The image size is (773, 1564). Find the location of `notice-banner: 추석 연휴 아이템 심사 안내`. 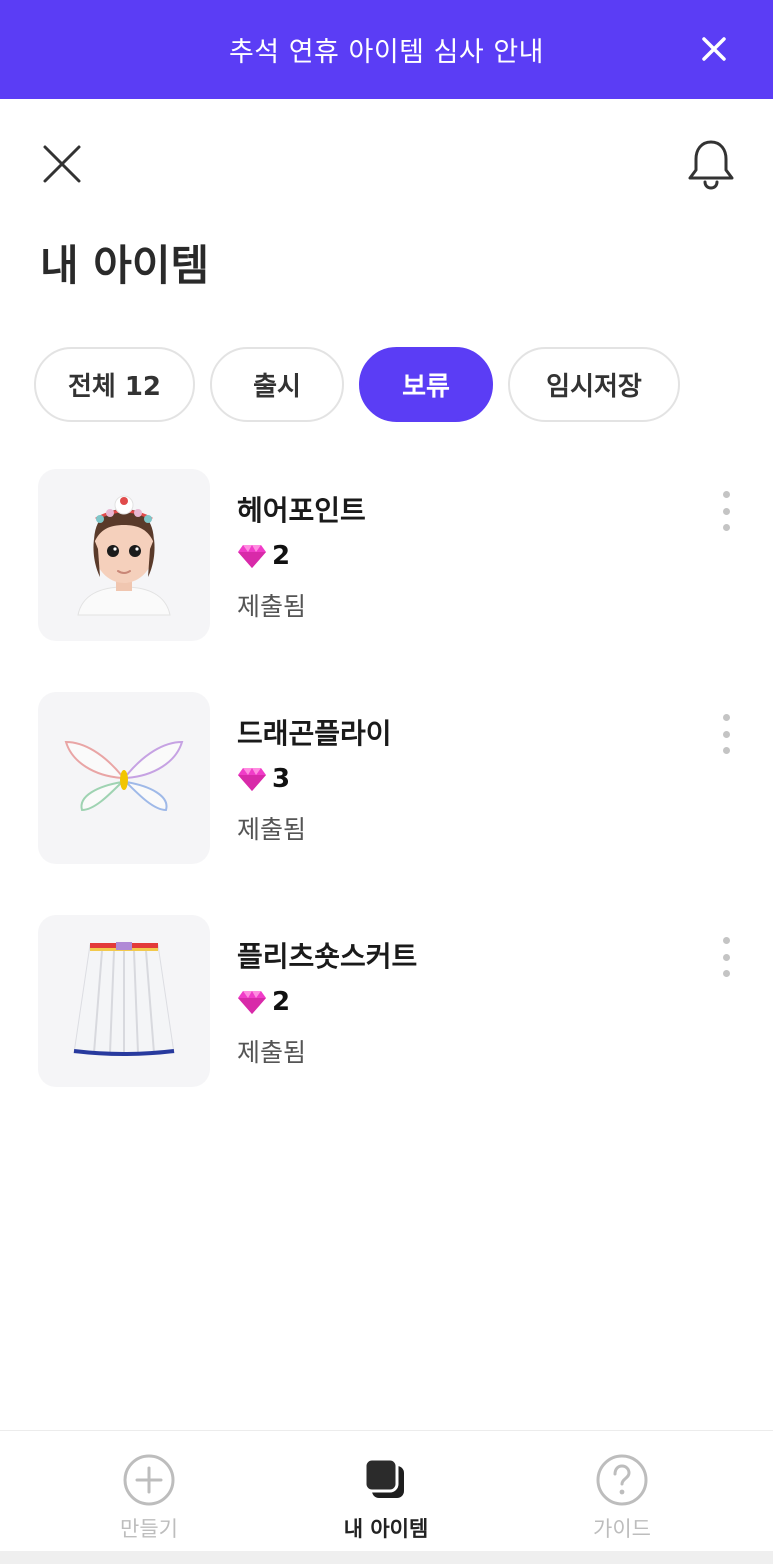

notice-banner: 추석 연휴 아이템 심사 안내 is located at coordinates (386, 49).